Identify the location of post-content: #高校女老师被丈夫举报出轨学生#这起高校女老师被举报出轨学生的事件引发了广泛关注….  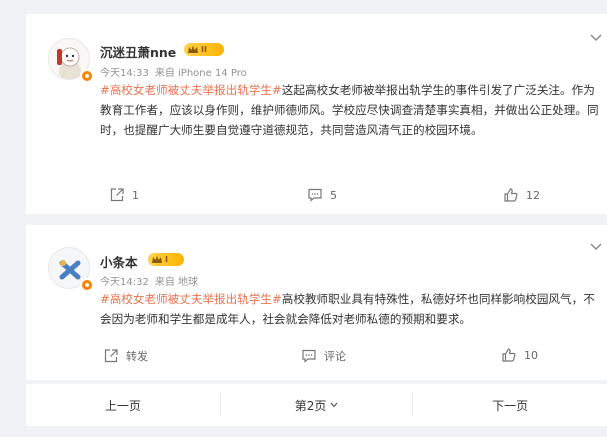
(350, 110).